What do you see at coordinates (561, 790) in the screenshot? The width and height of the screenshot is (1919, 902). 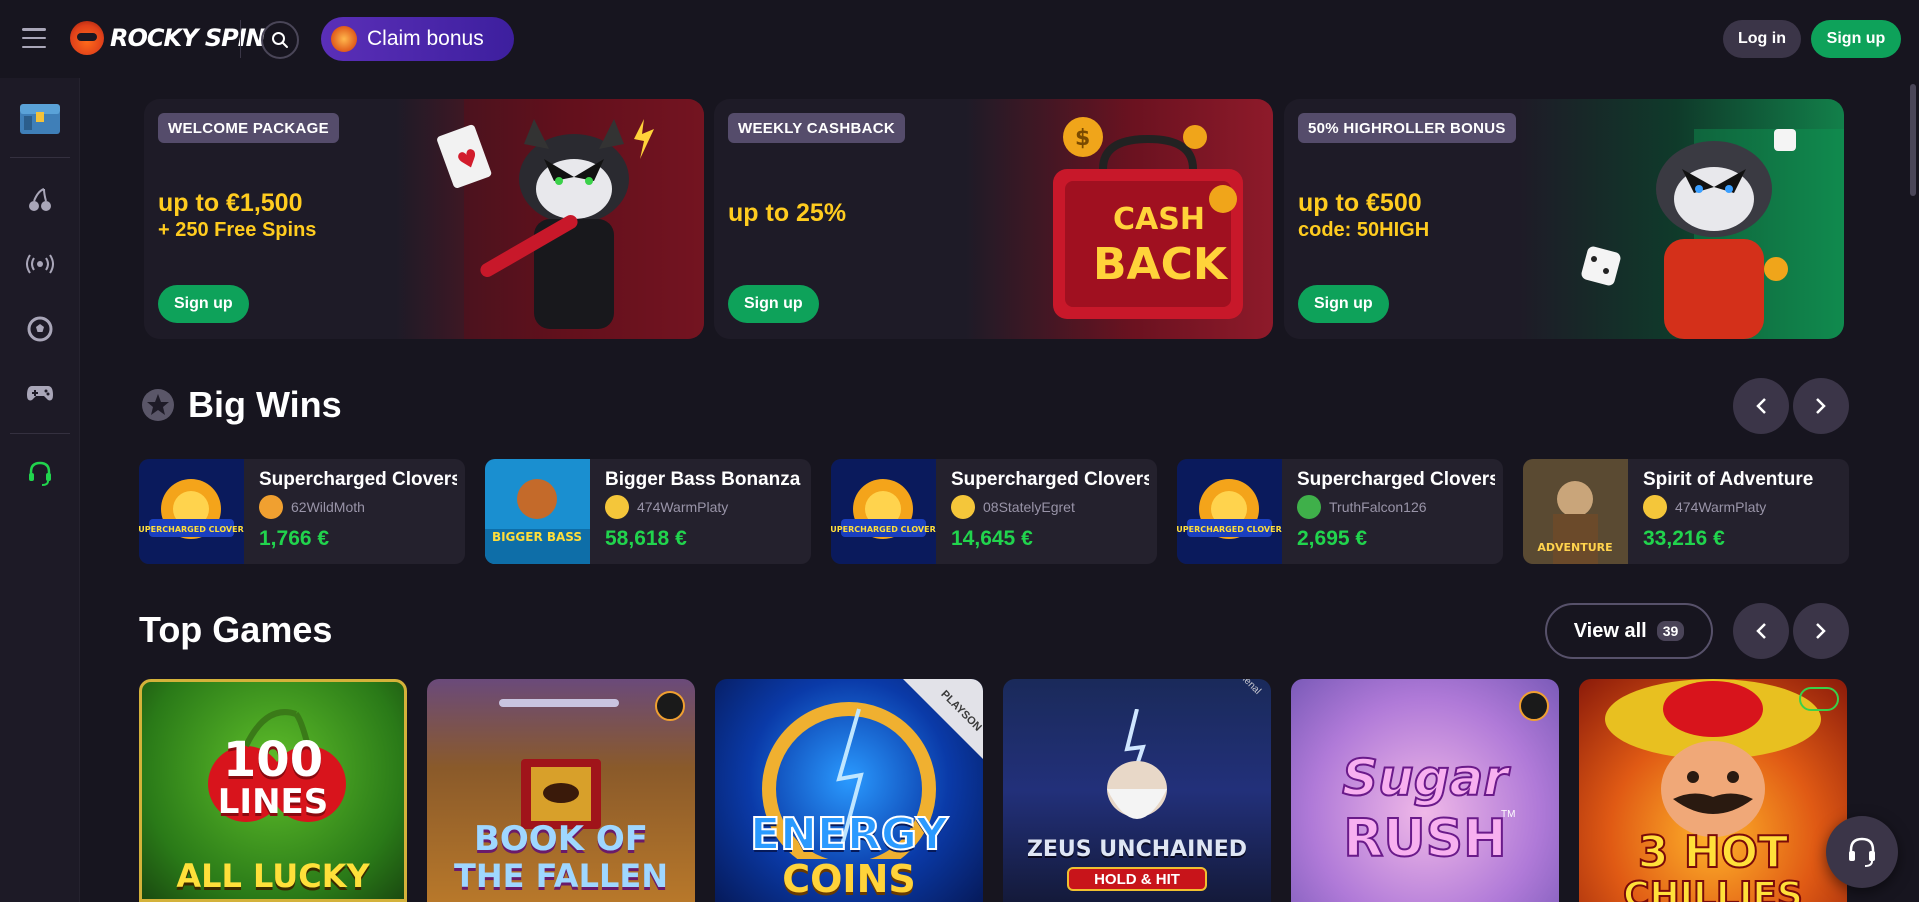 I see `game-tile-book-of-the-fallen: BOOK OF THE FALLEN` at bounding box center [561, 790].